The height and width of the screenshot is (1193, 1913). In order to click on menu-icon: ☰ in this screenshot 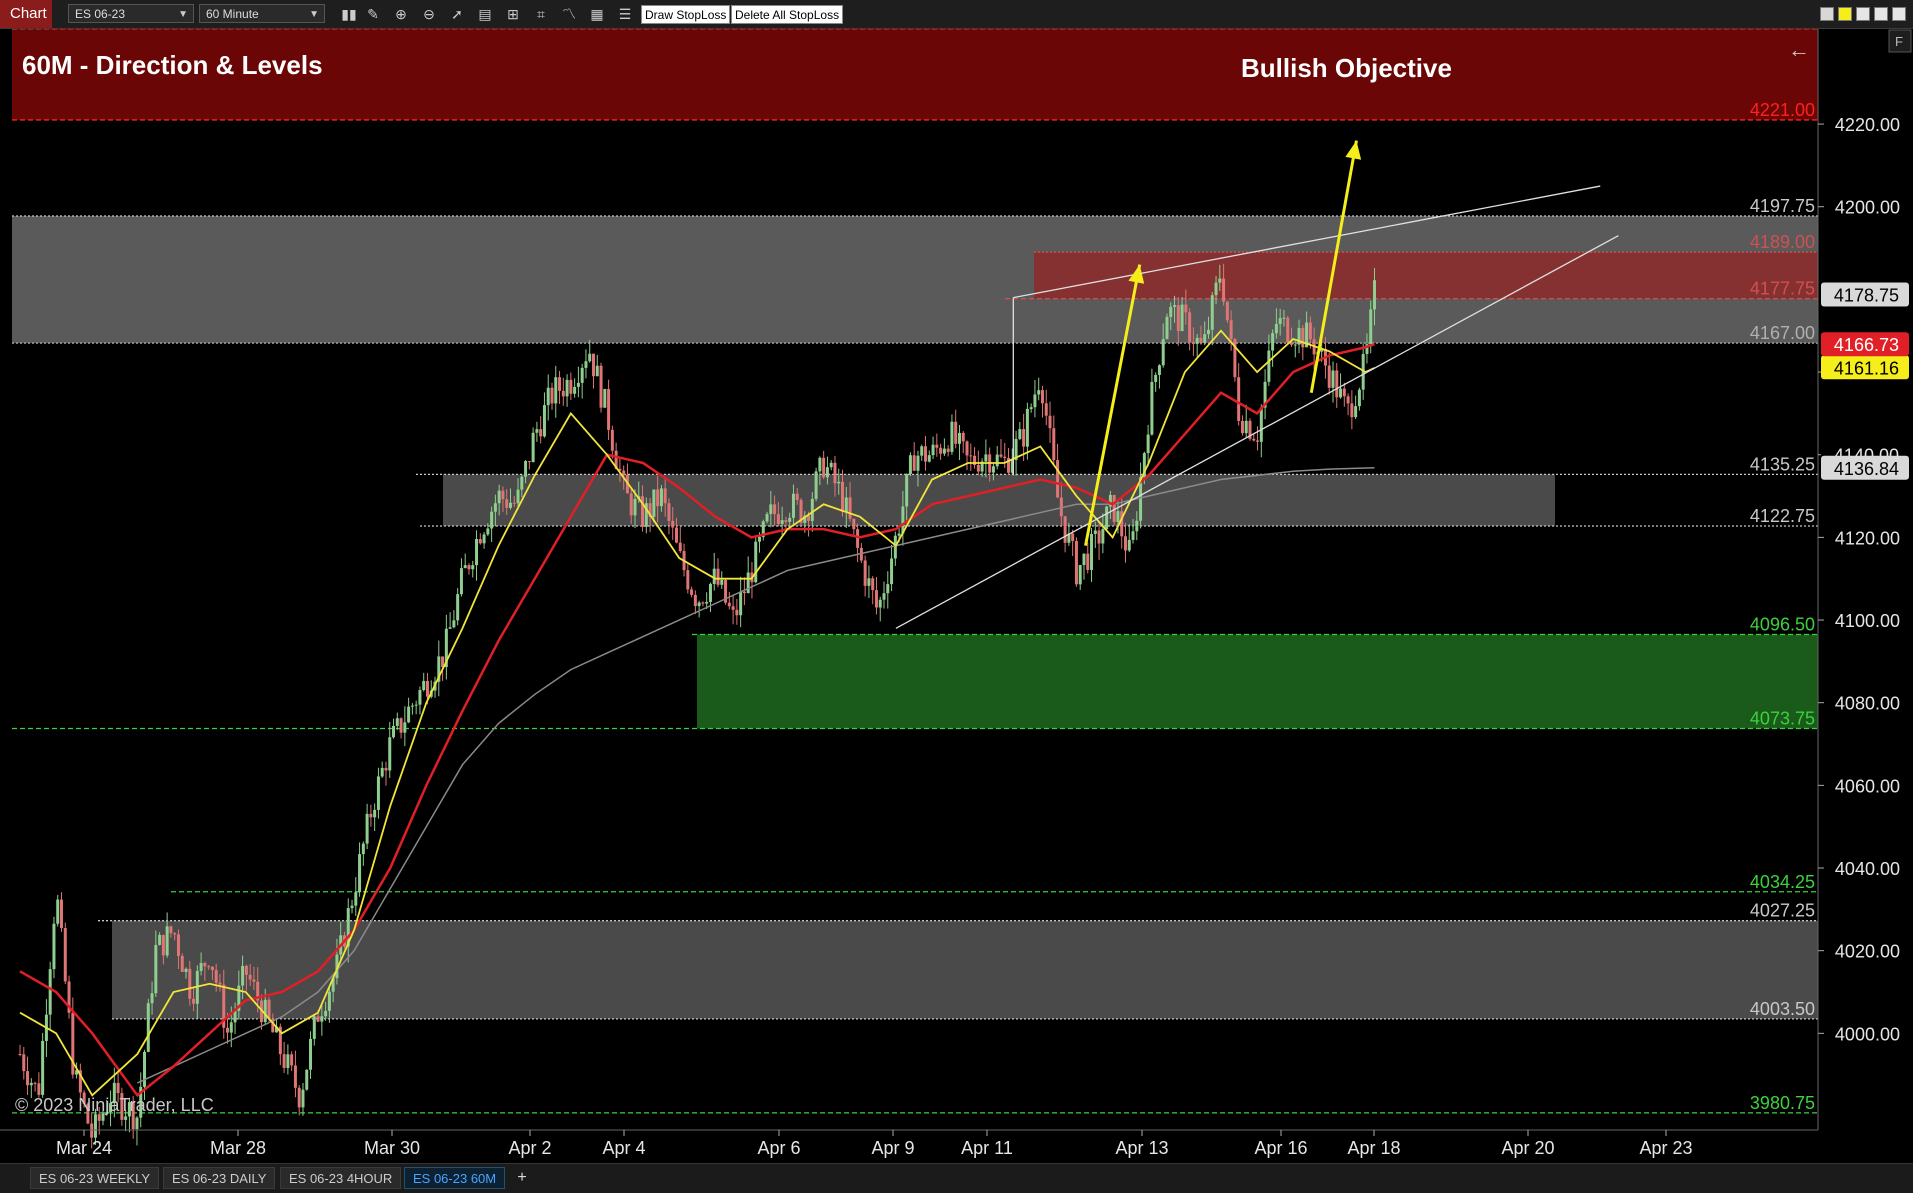, I will do `click(625, 14)`.